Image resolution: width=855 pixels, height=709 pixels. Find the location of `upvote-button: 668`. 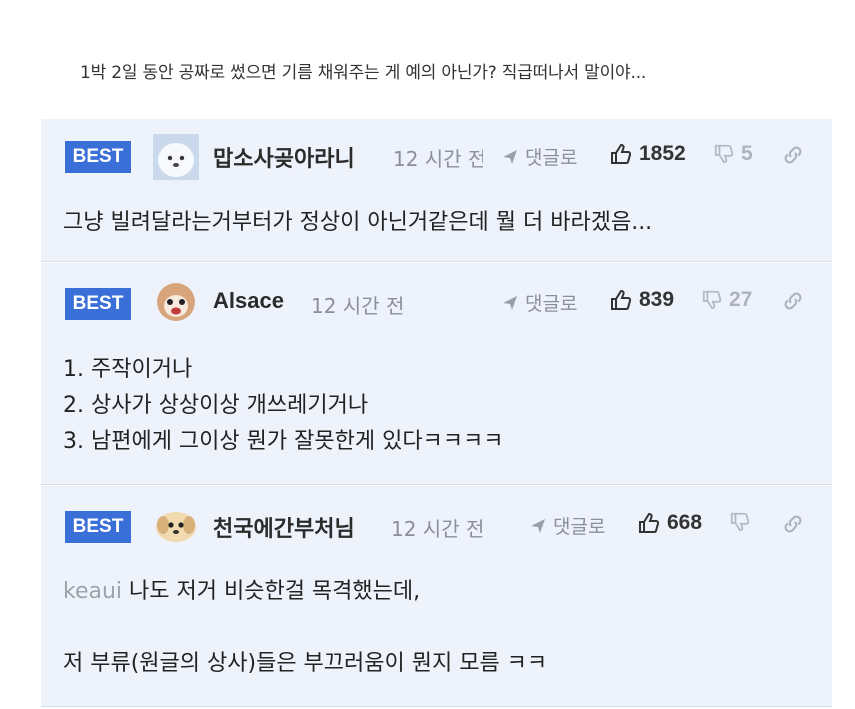

upvote-button: 668 is located at coordinates (669, 523).